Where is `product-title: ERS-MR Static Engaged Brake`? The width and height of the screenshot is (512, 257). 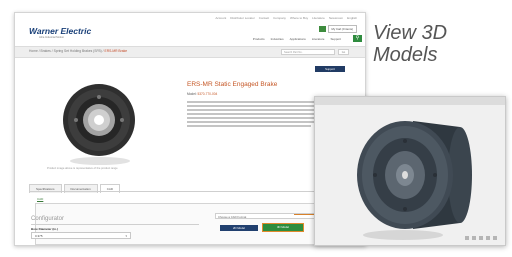 product-title: ERS-MR Static Engaged Brake is located at coordinates (232, 84).